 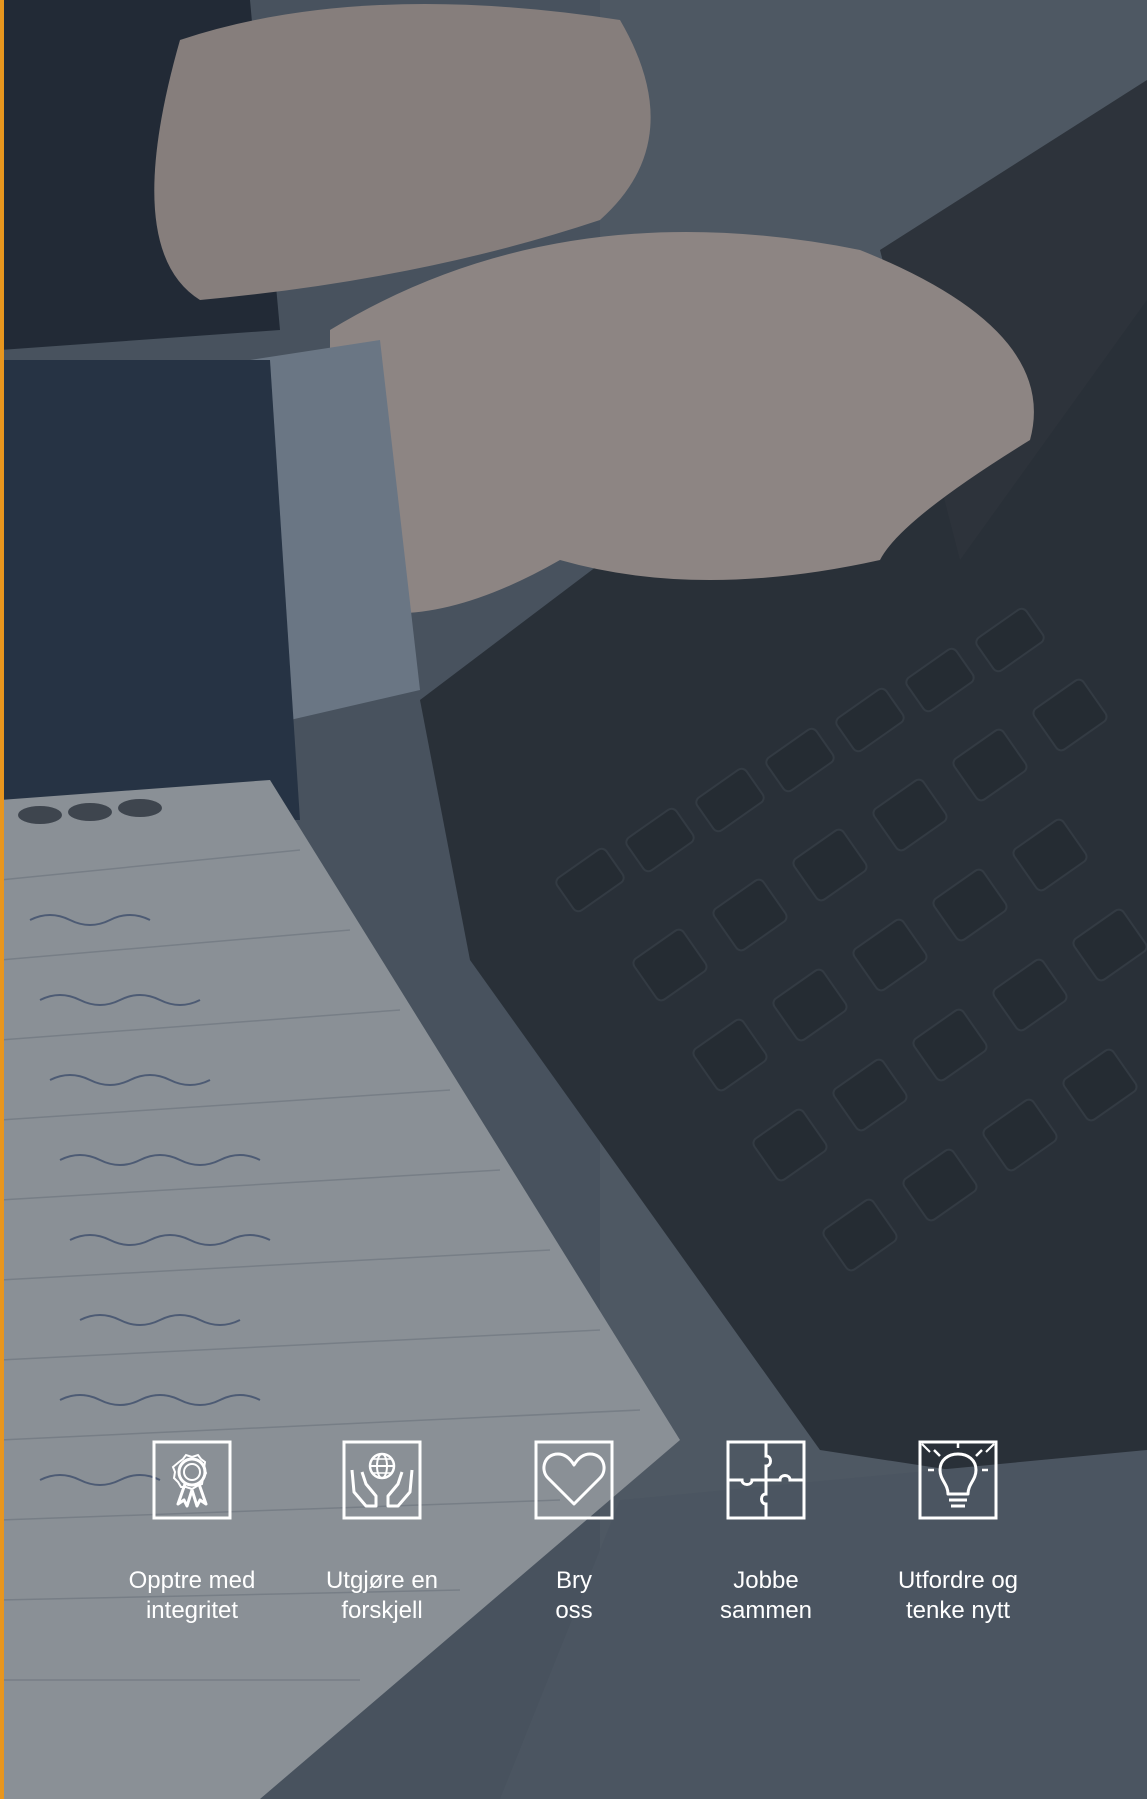 What do you see at coordinates (382, 1595) in the screenshot?
I see `value-label: Utgjøre en forskjell` at bounding box center [382, 1595].